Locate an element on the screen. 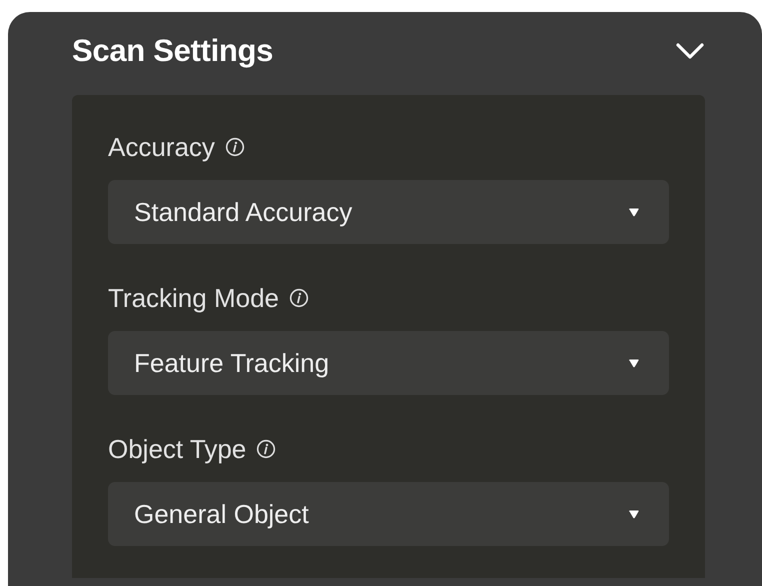 The width and height of the screenshot is (762, 586). dropdown: Standard Accuracy is located at coordinates (388, 212).